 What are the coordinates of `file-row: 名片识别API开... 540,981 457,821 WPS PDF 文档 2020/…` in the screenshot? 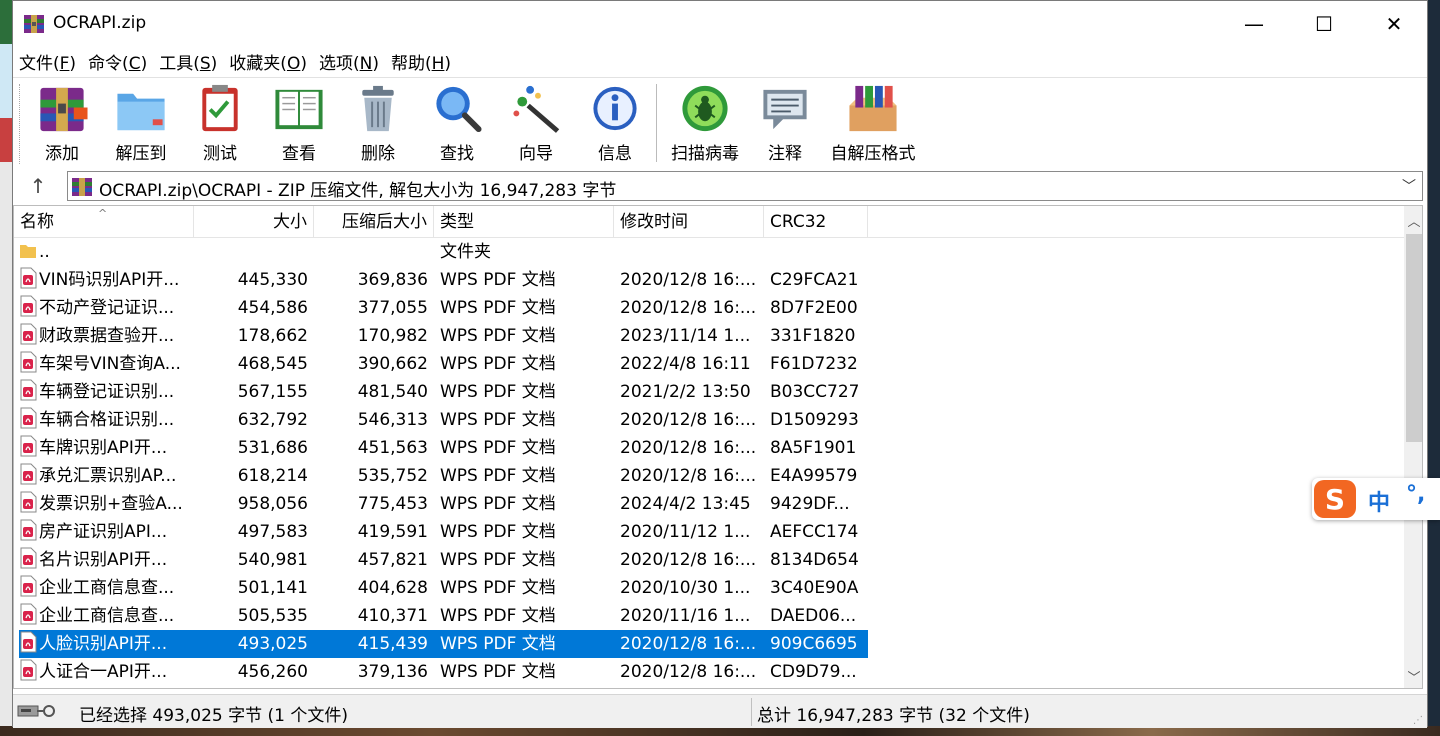 It's located at (709, 560).